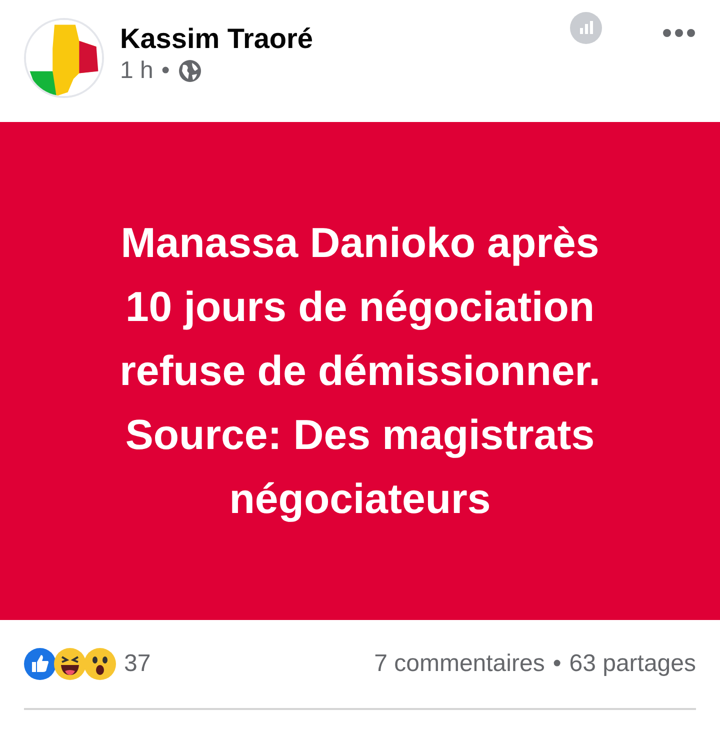  Describe the element at coordinates (632, 664) in the screenshot. I see `share-count: 63 partages` at that location.